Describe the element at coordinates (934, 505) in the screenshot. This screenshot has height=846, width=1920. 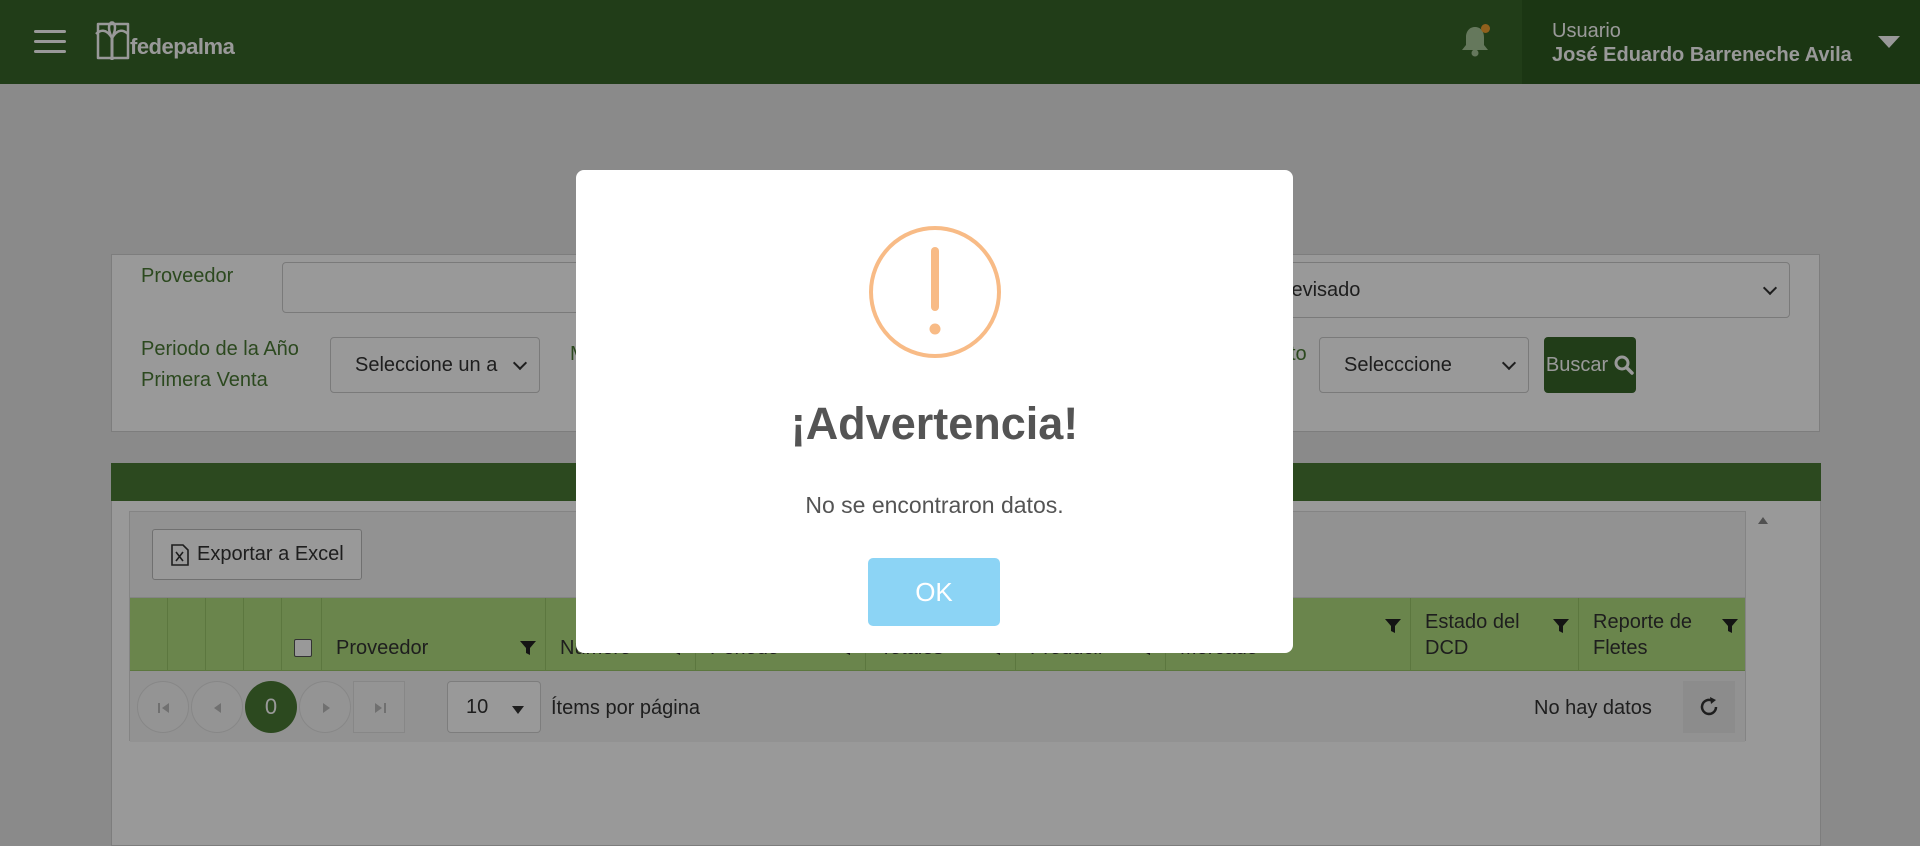
I see `dialog-message: No se encontraron datos.` at that location.